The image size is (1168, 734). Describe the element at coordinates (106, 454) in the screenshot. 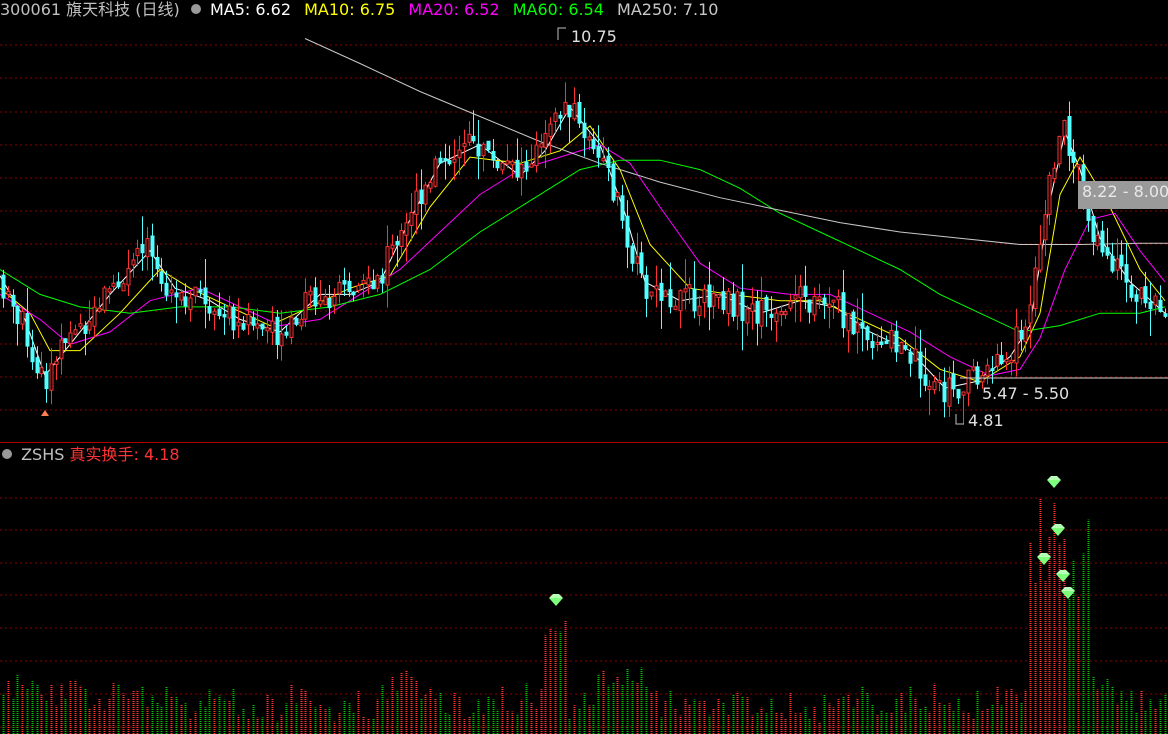

I see `indicator-label: 真实换手:` at that location.